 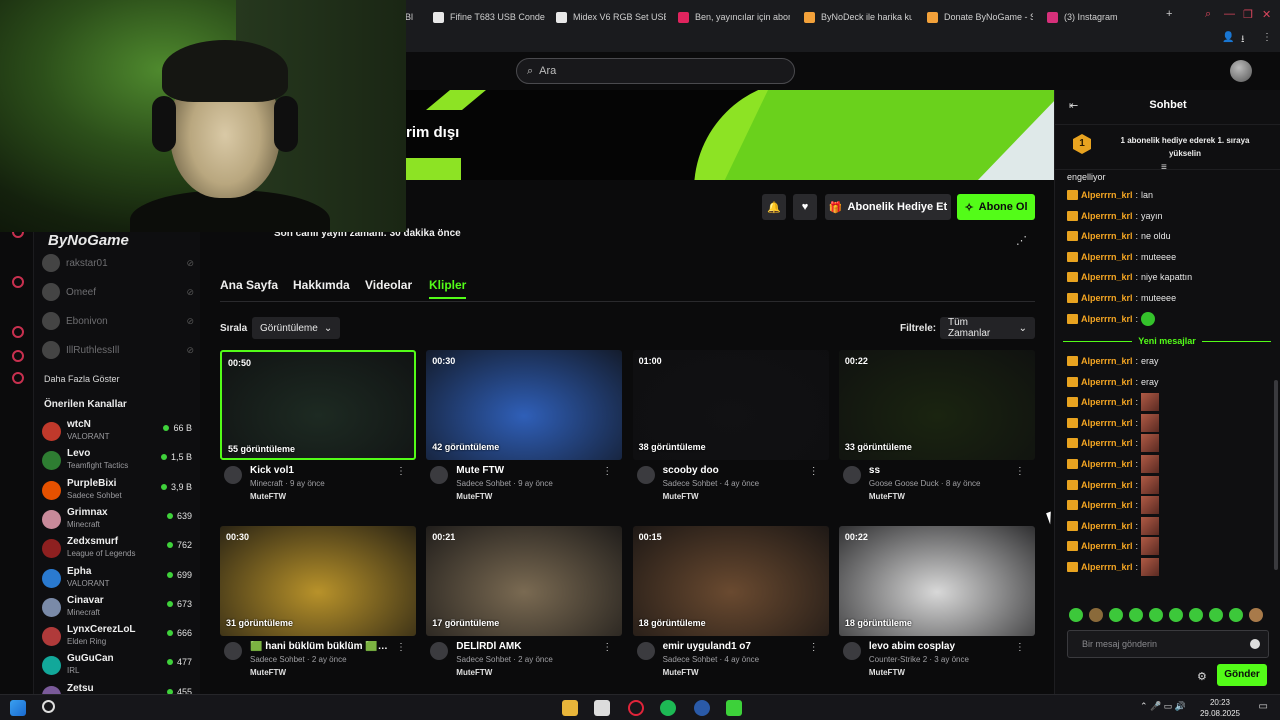 I want to click on chat-message: Alperrrn_krl: muteeee, so click(x=1121, y=257).